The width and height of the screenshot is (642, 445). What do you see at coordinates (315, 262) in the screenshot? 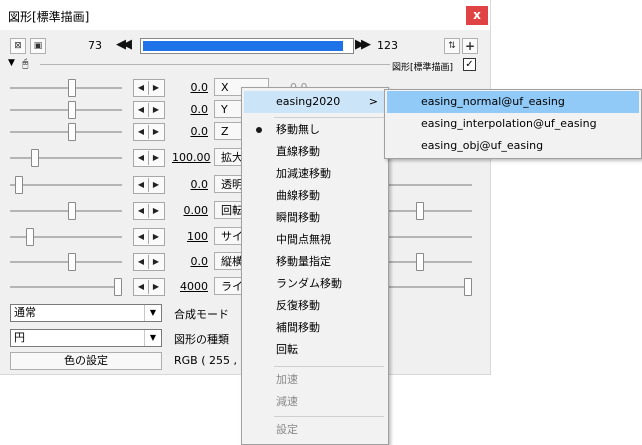
I see `menu-item: 移動量指定` at bounding box center [315, 262].